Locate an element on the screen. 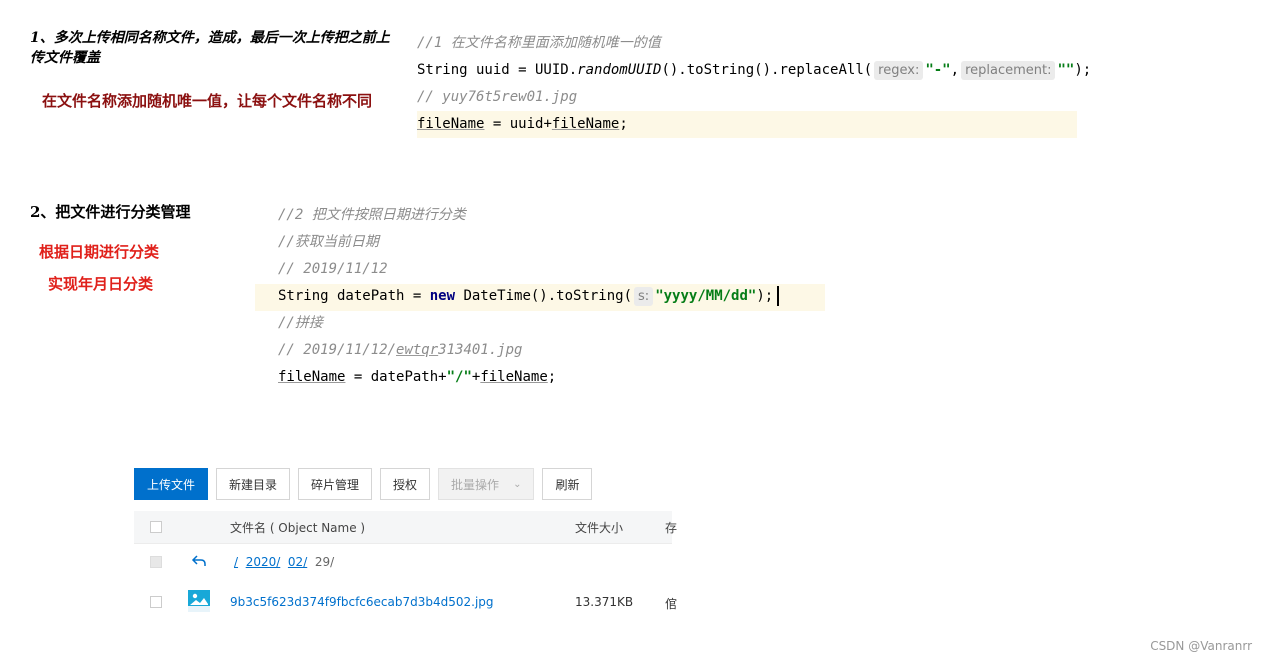 This screenshot has height=661, width=1266. code2-line-3: // 2019/11/12 is located at coordinates (528, 269).